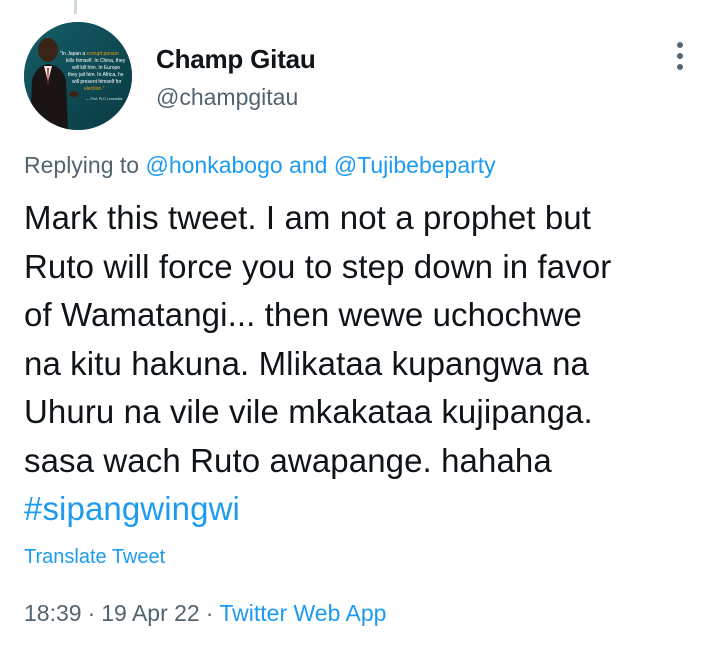 The image size is (720, 650). What do you see at coordinates (94, 557) in the screenshot?
I see `translate-tweet-link: Translate Tweet` at bounding box center [94, 557].